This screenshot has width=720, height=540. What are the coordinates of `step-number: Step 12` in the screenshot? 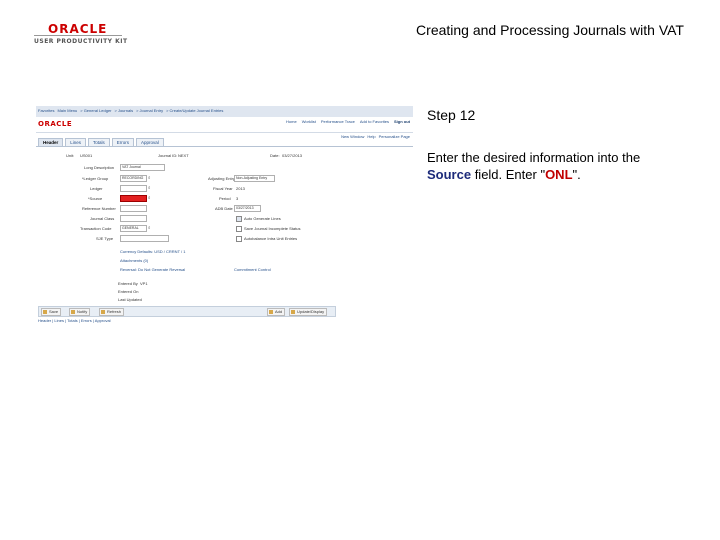 It's located at (451, 115).